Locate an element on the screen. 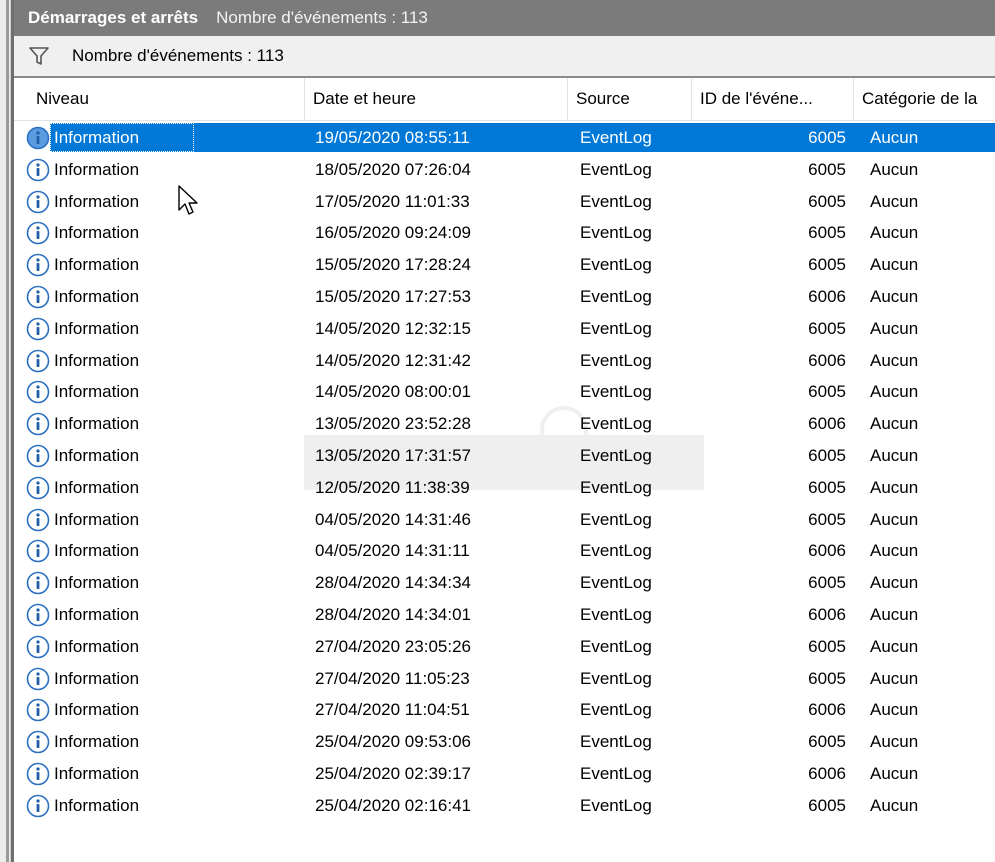 The image size is (995, 862). cell-date: 12/05/2020 11:38:39 is located at coordinates (392, 487).